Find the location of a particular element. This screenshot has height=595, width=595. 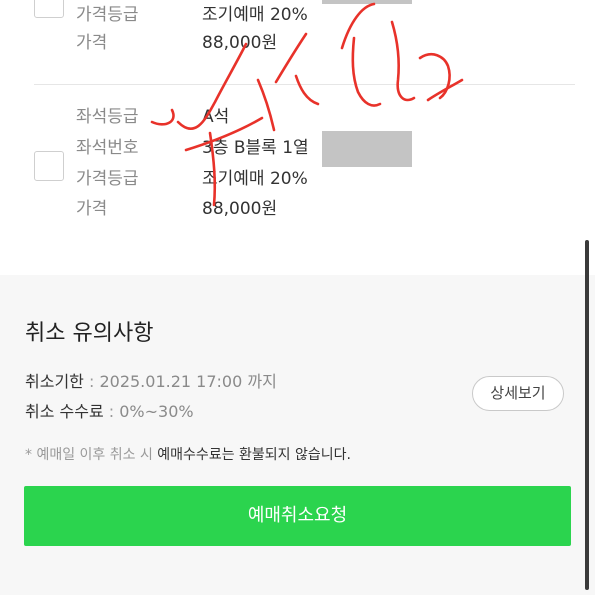

cancel-deadline-label: 취소기한 is located at coordinates (54, 381).